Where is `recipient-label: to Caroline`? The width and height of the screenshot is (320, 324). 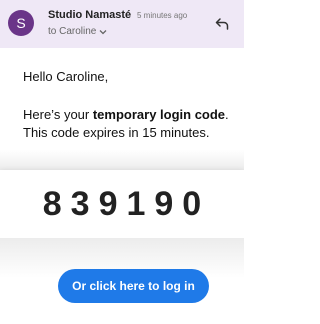 recipient-label: to Caroline is located at coordinates (72, 31).